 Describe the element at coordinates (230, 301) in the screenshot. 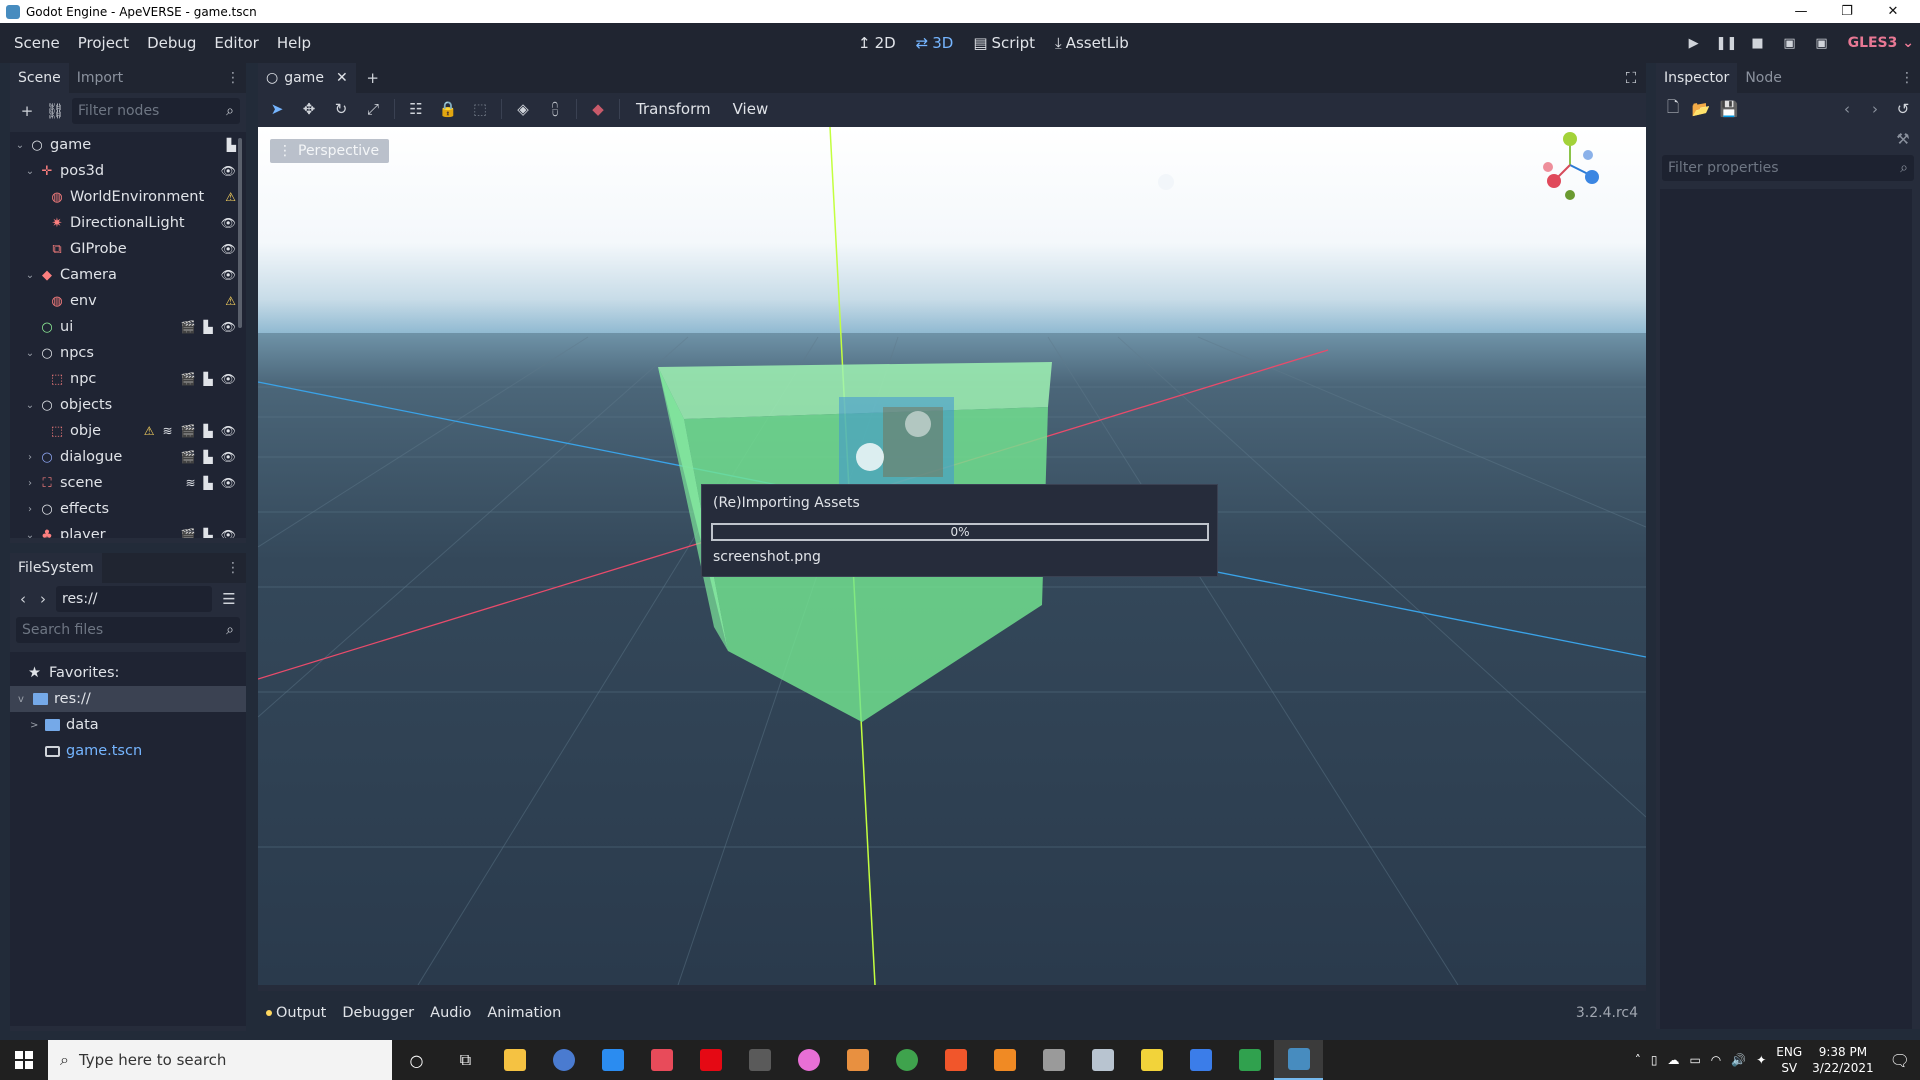

I see `warning-icon: ⚠` at that location.